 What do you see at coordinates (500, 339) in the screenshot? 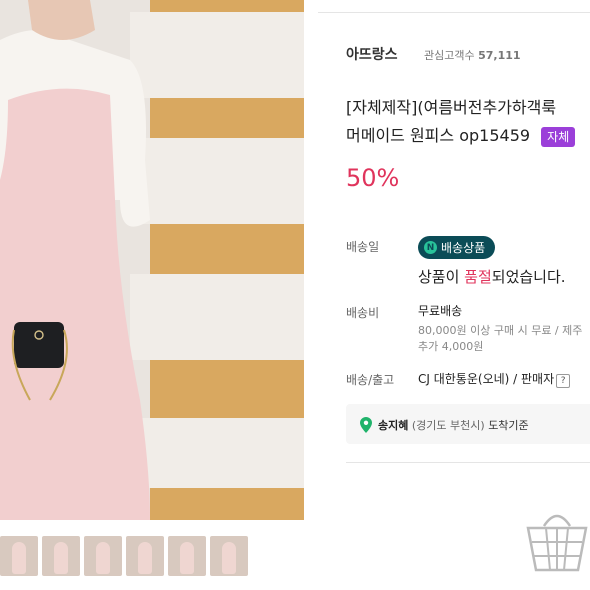
I see `shipping-condition: 80,000원 이상 구매 시 무료 / 제주 추가 4,000원` at bounding box center [500, 339].